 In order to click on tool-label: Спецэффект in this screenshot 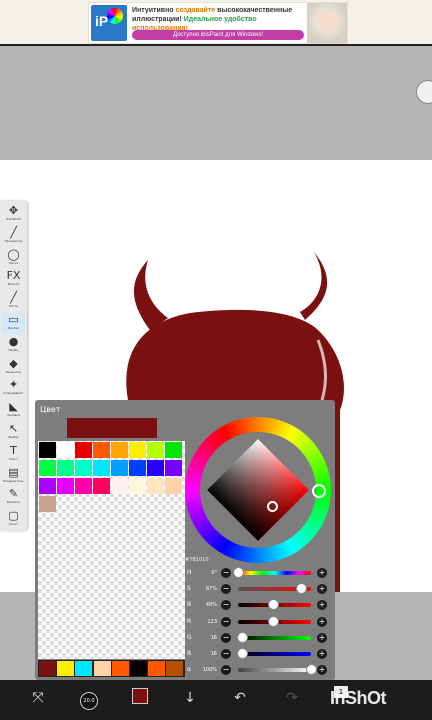, I will do `click(13, 393)`.